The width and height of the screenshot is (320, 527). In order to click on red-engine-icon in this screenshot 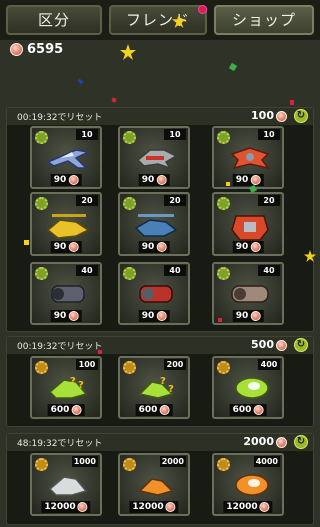, I will do `click(156, 293)`.